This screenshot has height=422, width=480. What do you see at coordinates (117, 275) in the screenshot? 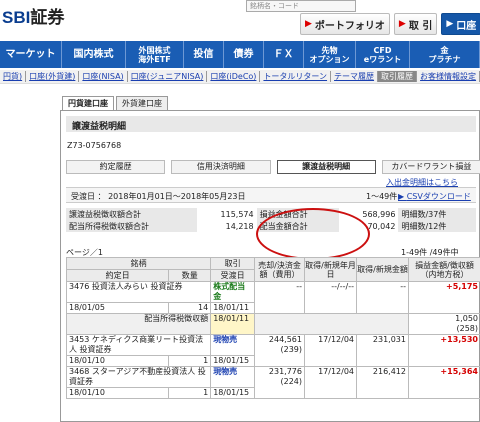
I see `col-header-date: 約定日` at bounding box center [117, 275].